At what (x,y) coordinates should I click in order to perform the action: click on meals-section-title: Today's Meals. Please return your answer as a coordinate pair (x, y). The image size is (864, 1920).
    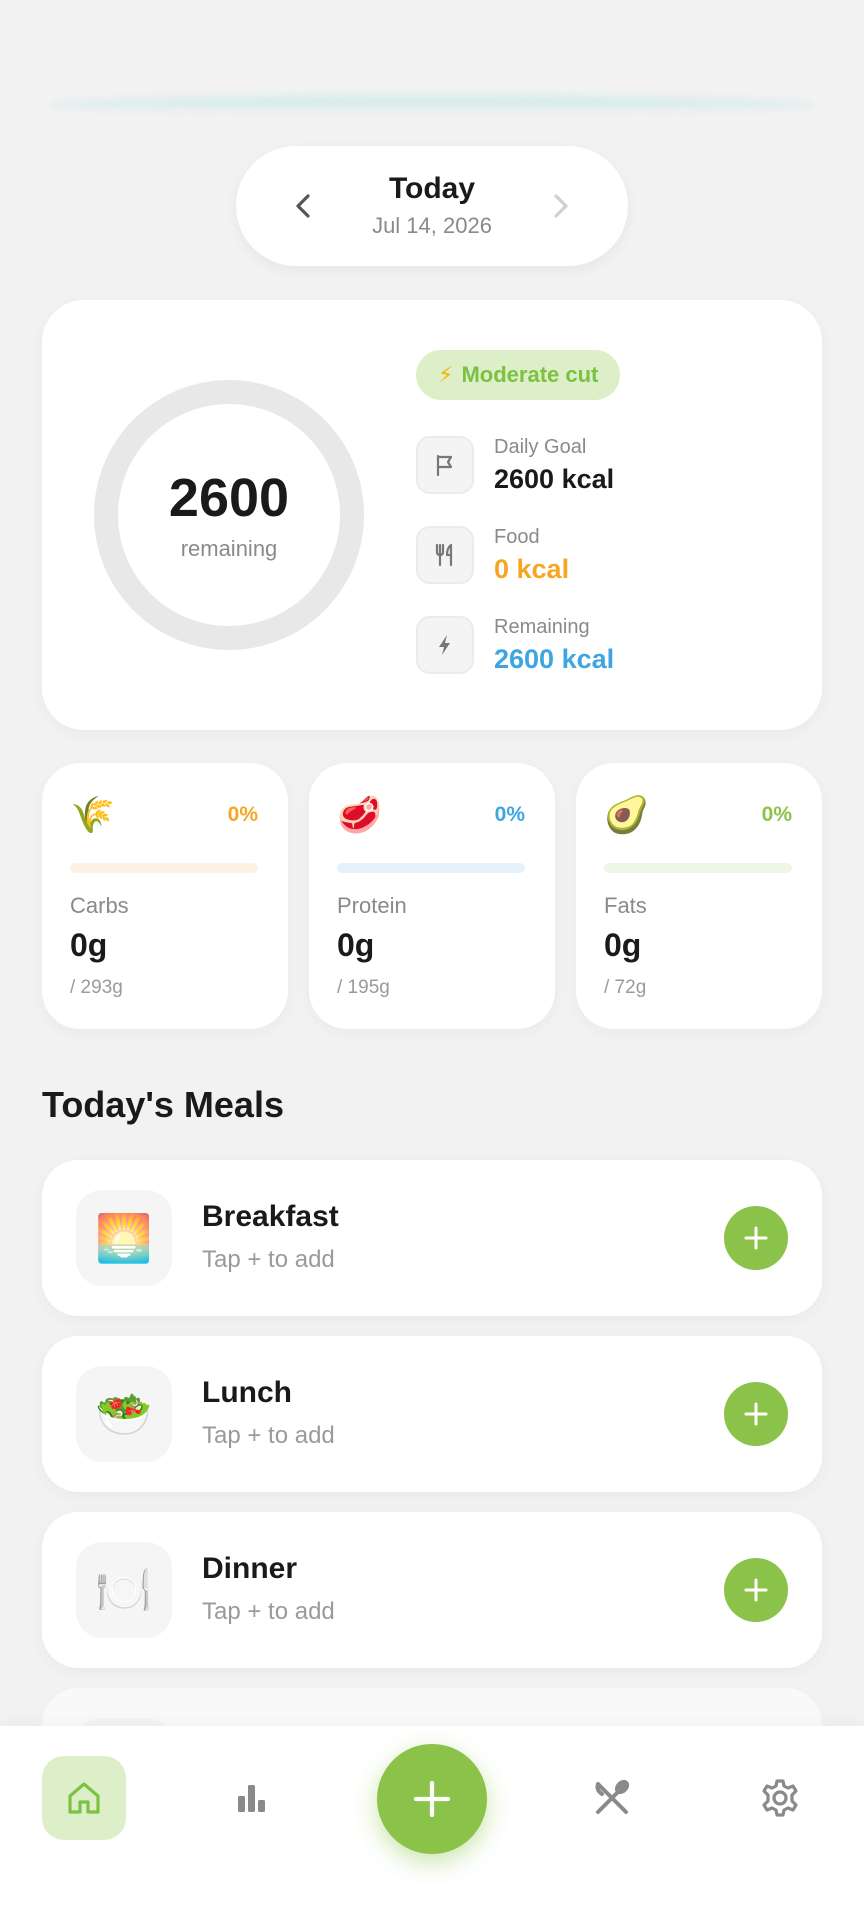
    Looking at the image, I should click on (163, 1104).